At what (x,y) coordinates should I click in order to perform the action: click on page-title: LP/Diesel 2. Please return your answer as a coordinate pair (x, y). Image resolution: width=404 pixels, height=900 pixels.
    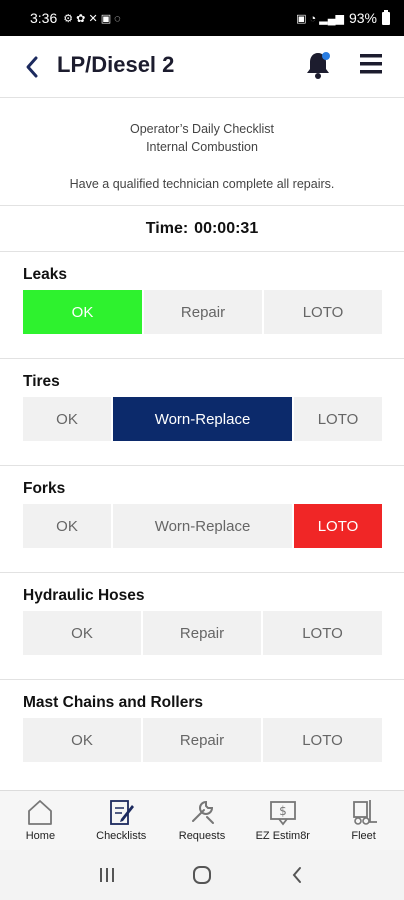
    Looking at the image, I should click on (116, 64).